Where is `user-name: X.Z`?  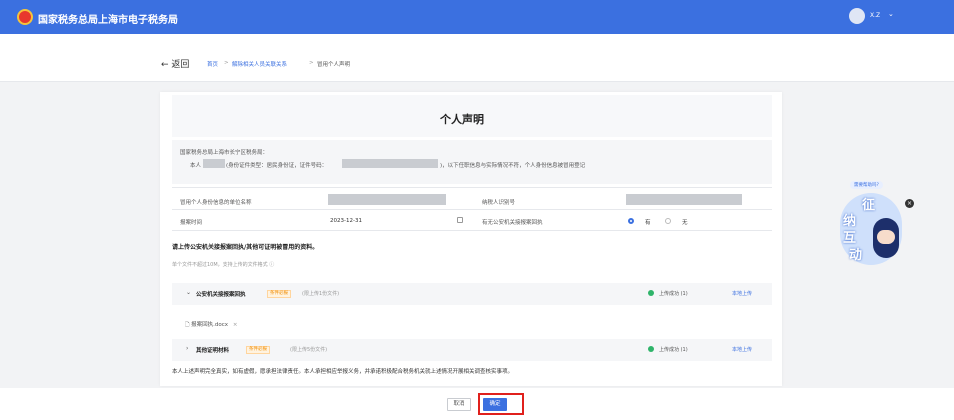 user-name: X.Z is located at coordinates (875, 15).